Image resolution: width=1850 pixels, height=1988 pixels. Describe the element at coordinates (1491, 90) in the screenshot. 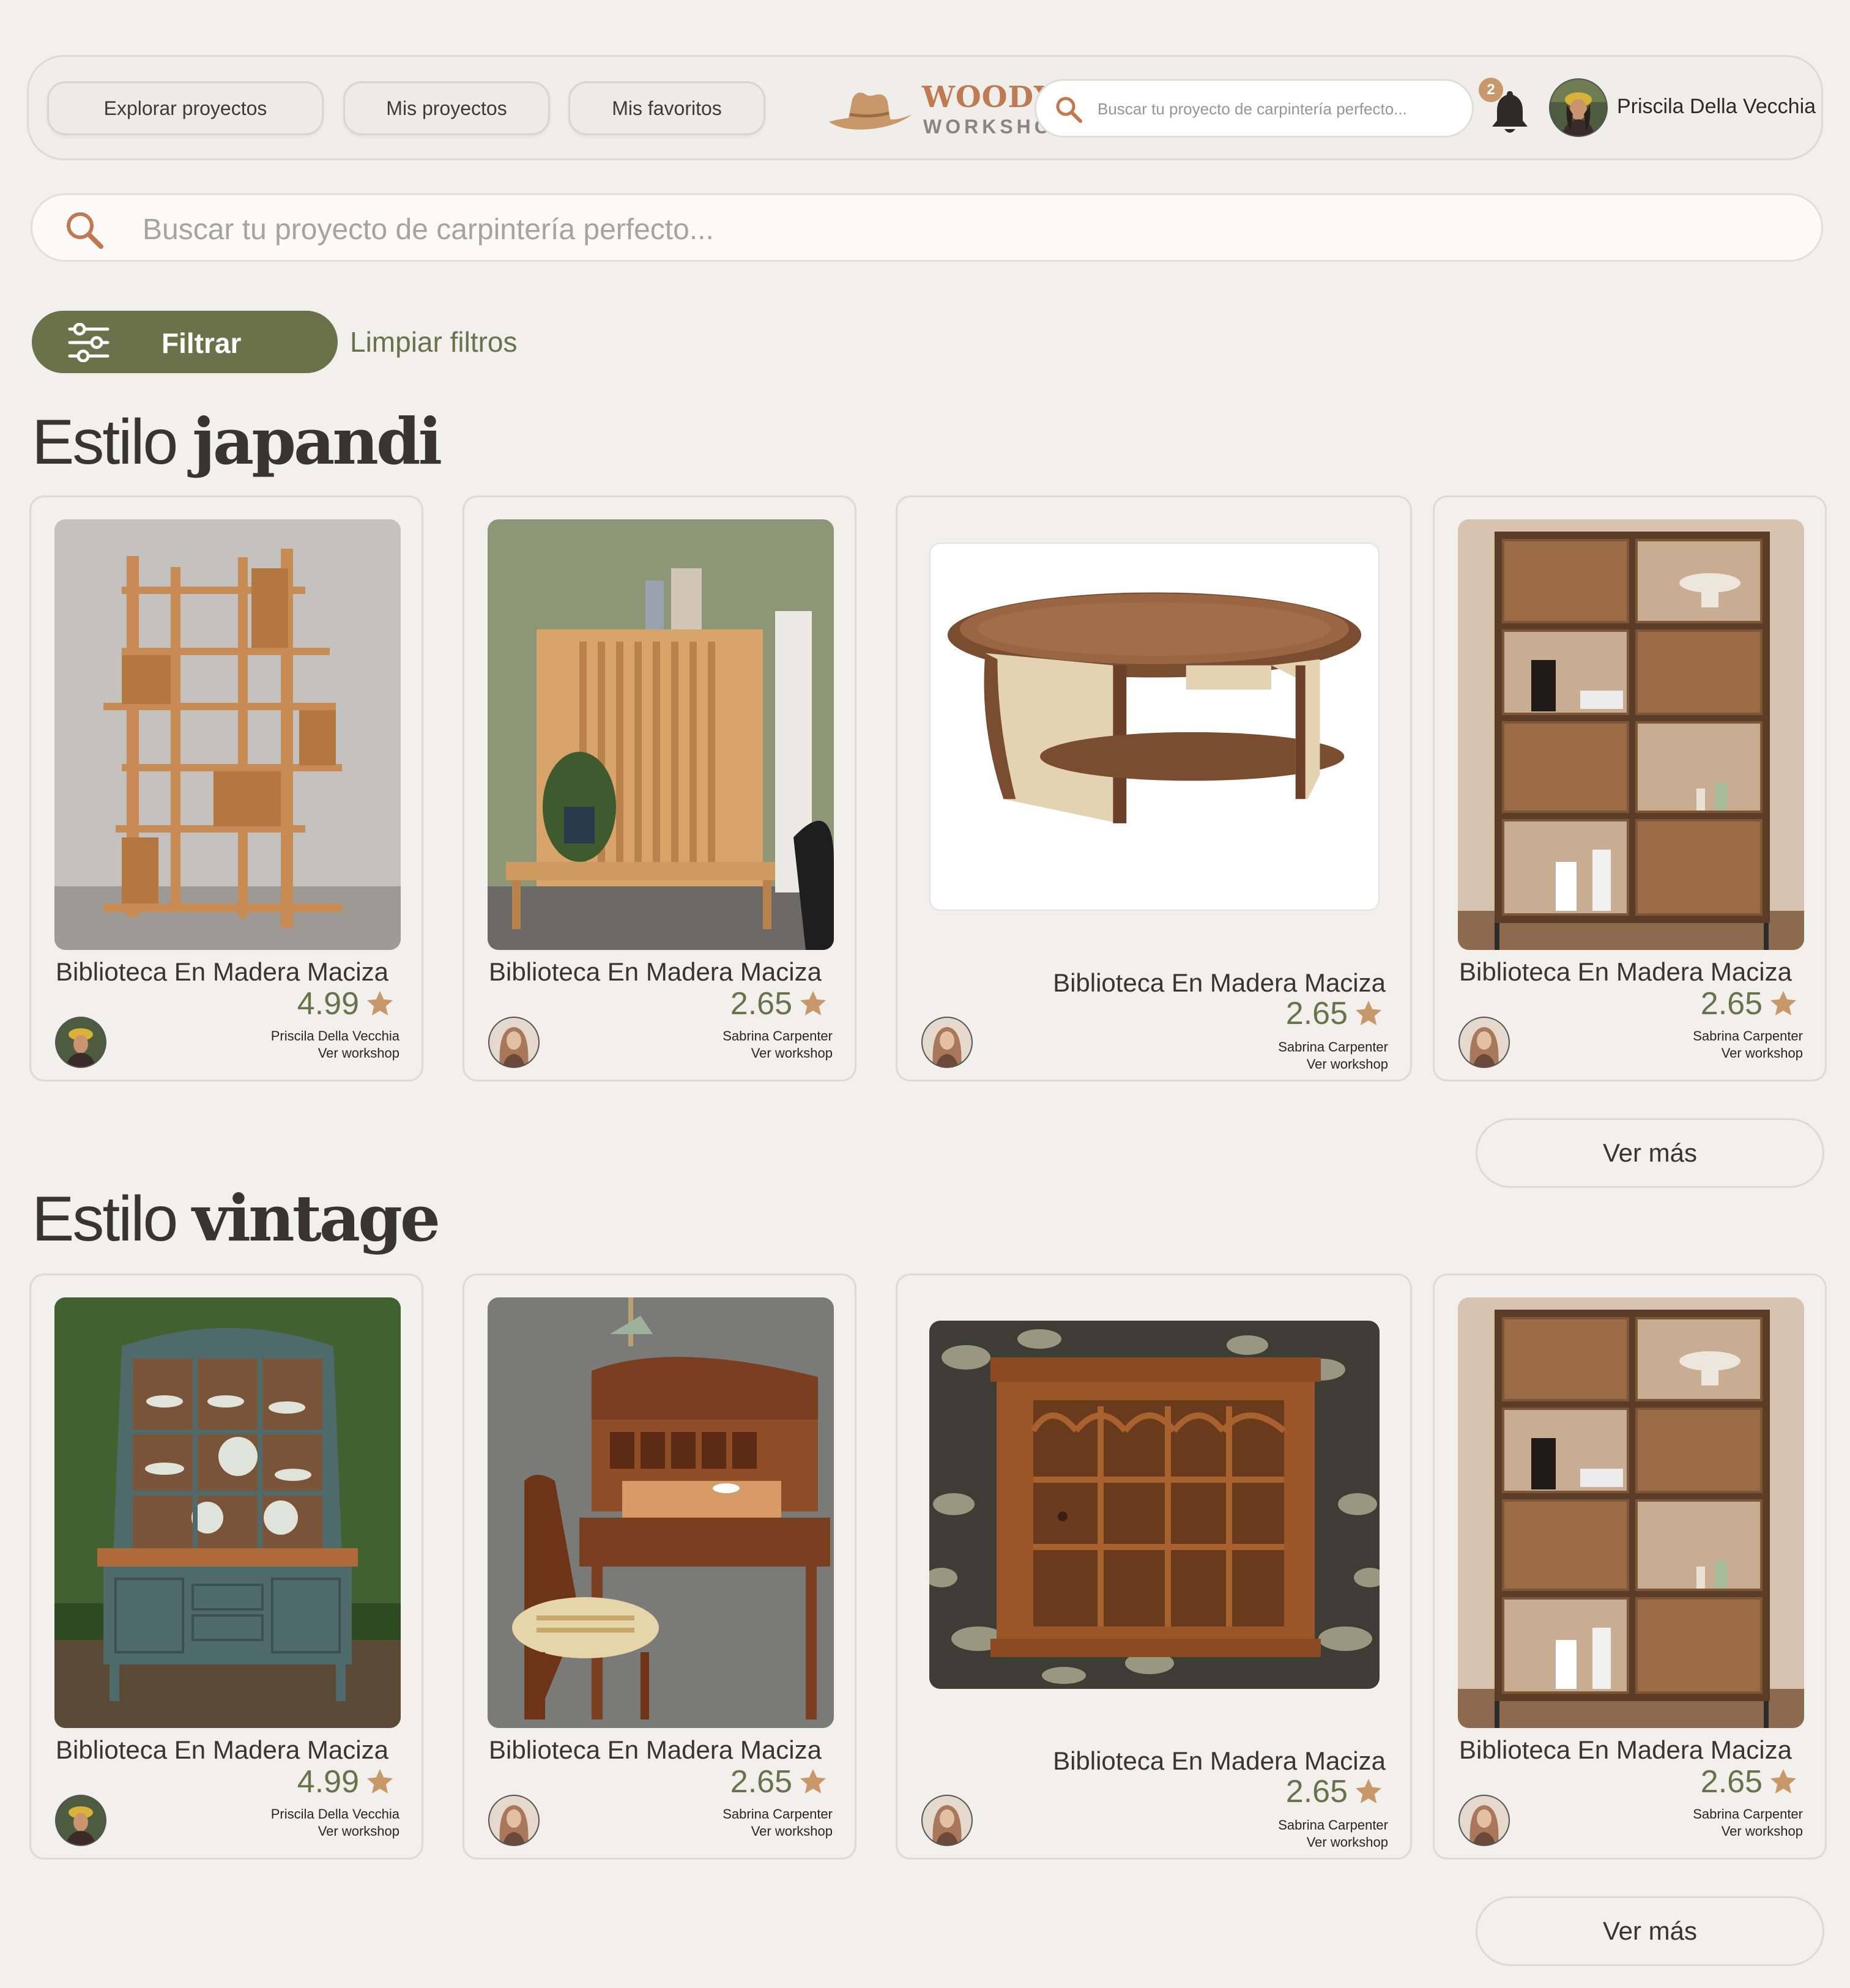

I see `notification-badge: 2` at that location.